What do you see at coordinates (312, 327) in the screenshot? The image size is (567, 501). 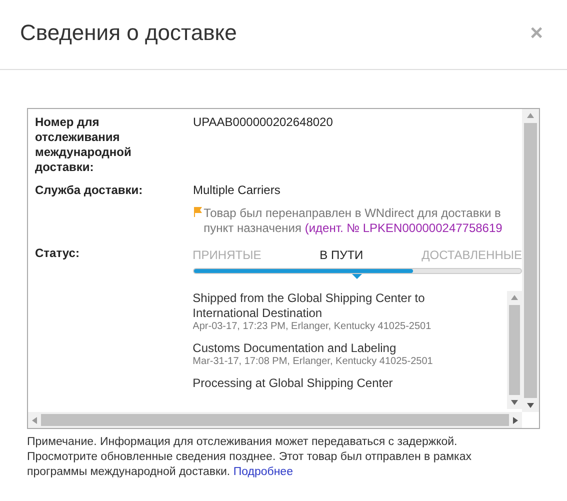 I see `event-detail: Apr-03-17, 17:23 PM, Erlanger, Kentucky 41025-2501` at bounding box center [312, 327].